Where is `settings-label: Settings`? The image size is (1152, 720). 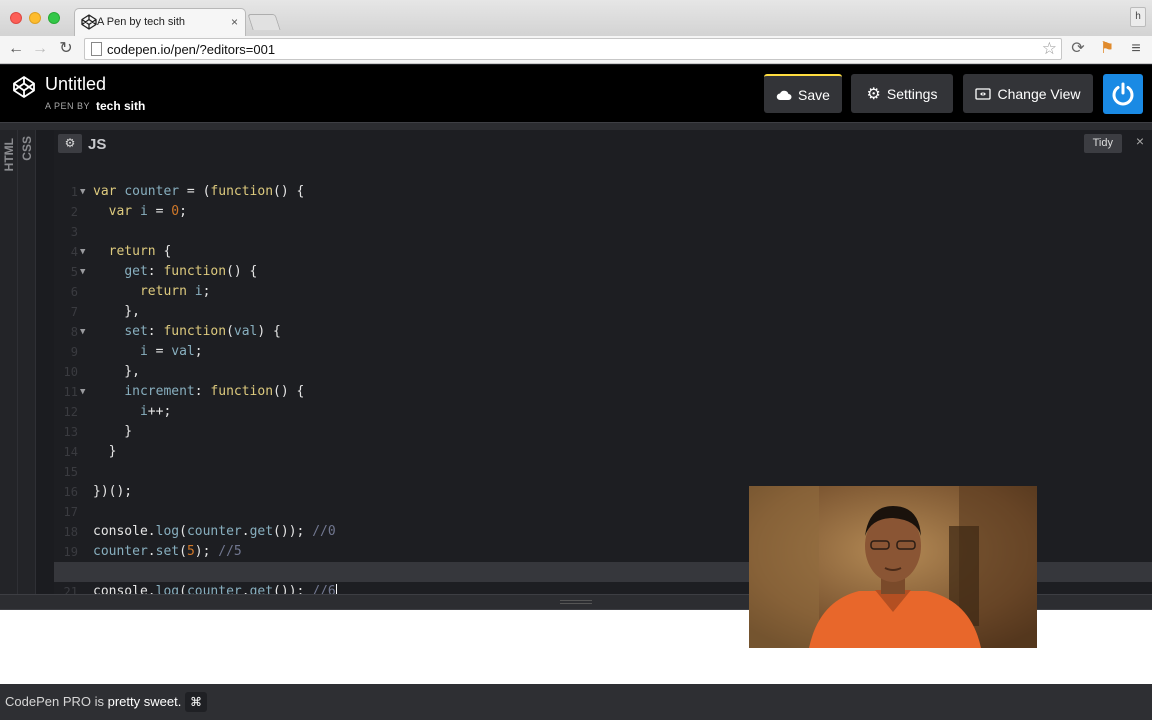 settings-label: Settings is located at coordinates (912, 93).